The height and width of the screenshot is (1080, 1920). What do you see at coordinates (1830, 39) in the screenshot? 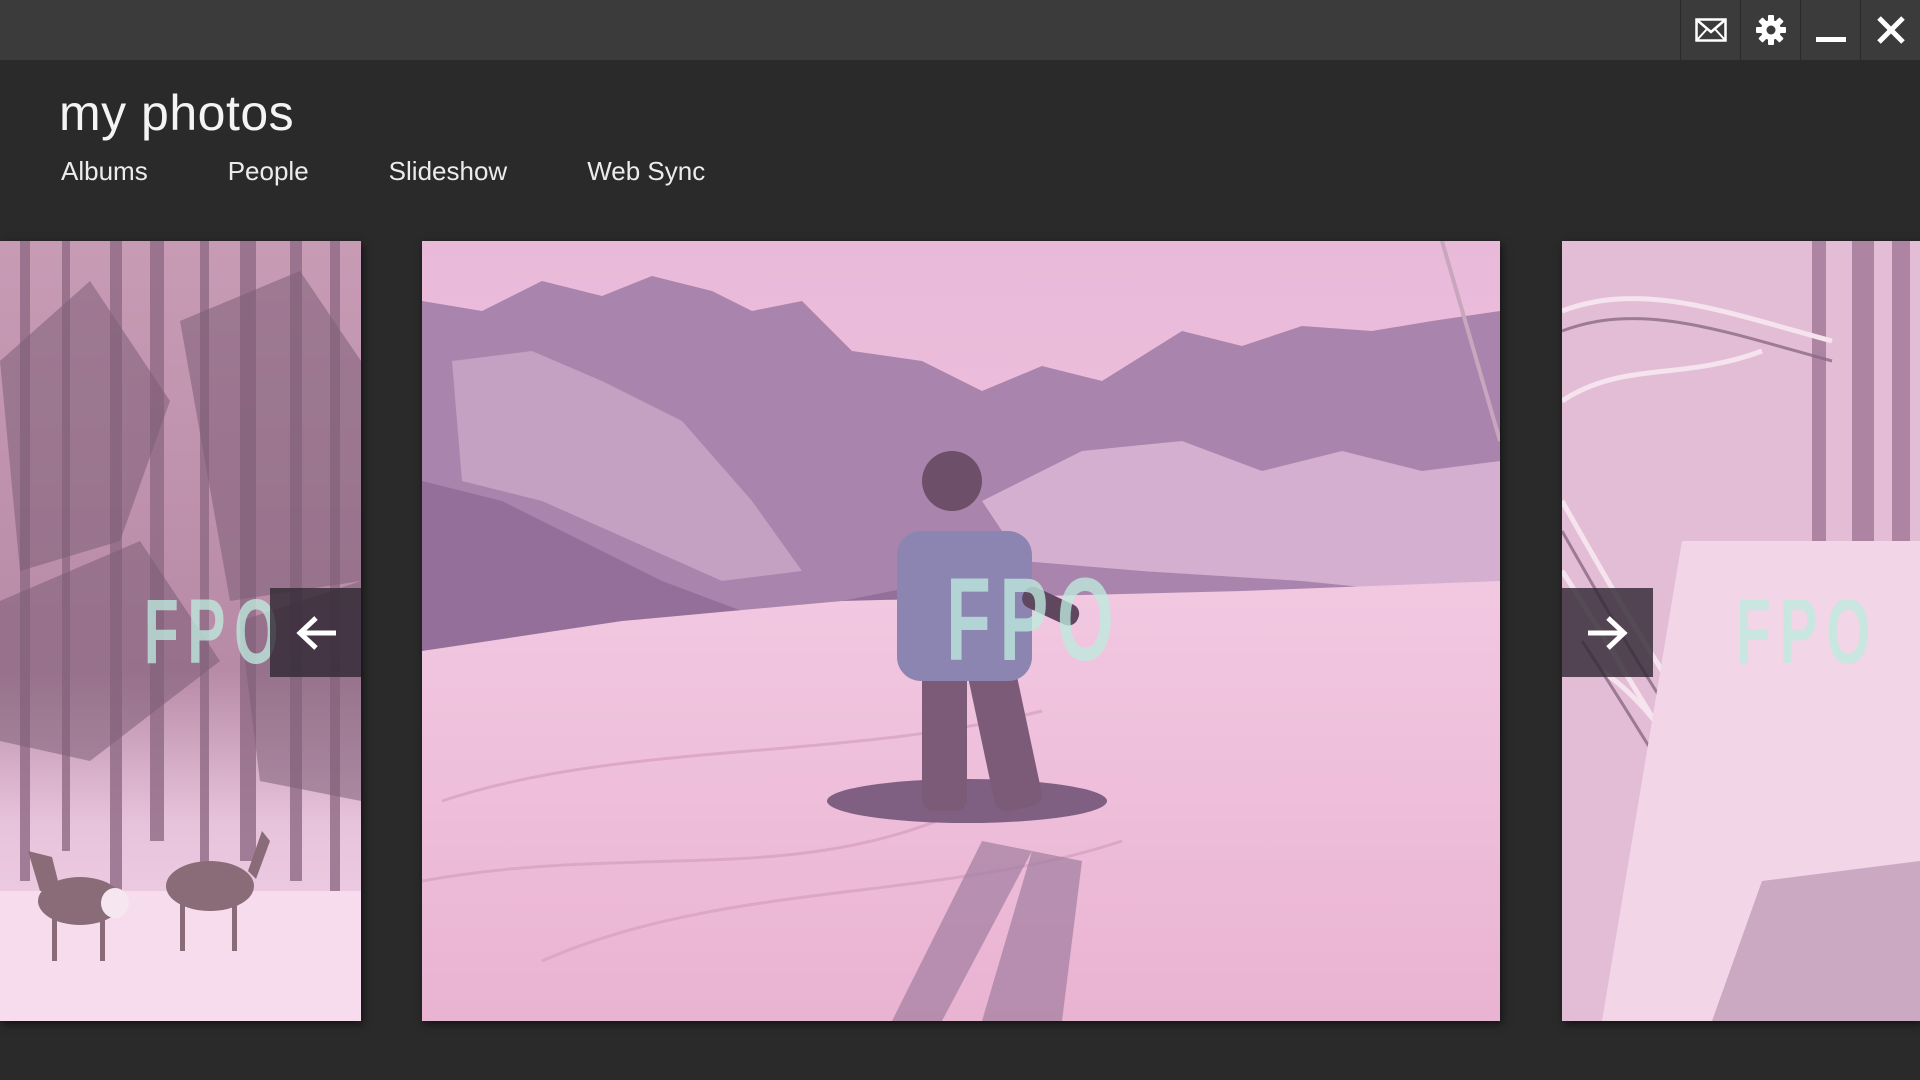
I see `minimize-icon` at bounding box center [1830, 39].